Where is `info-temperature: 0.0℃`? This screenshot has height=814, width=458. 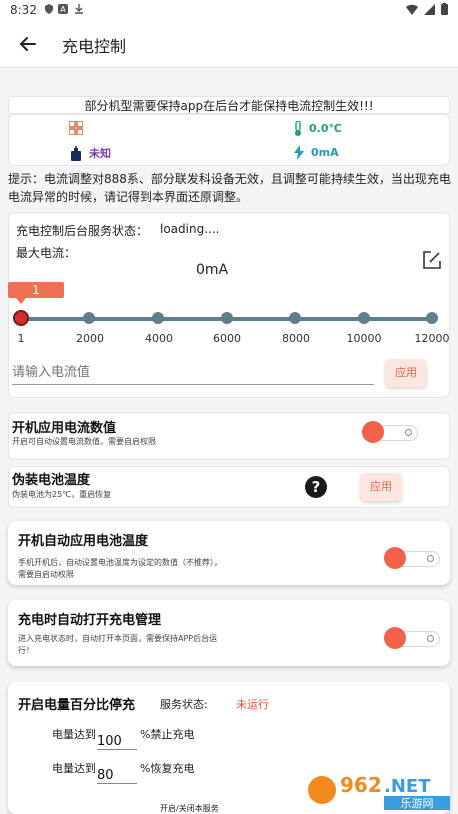 info-temperature: 0.0℃ is located at coordinates (317, 128).